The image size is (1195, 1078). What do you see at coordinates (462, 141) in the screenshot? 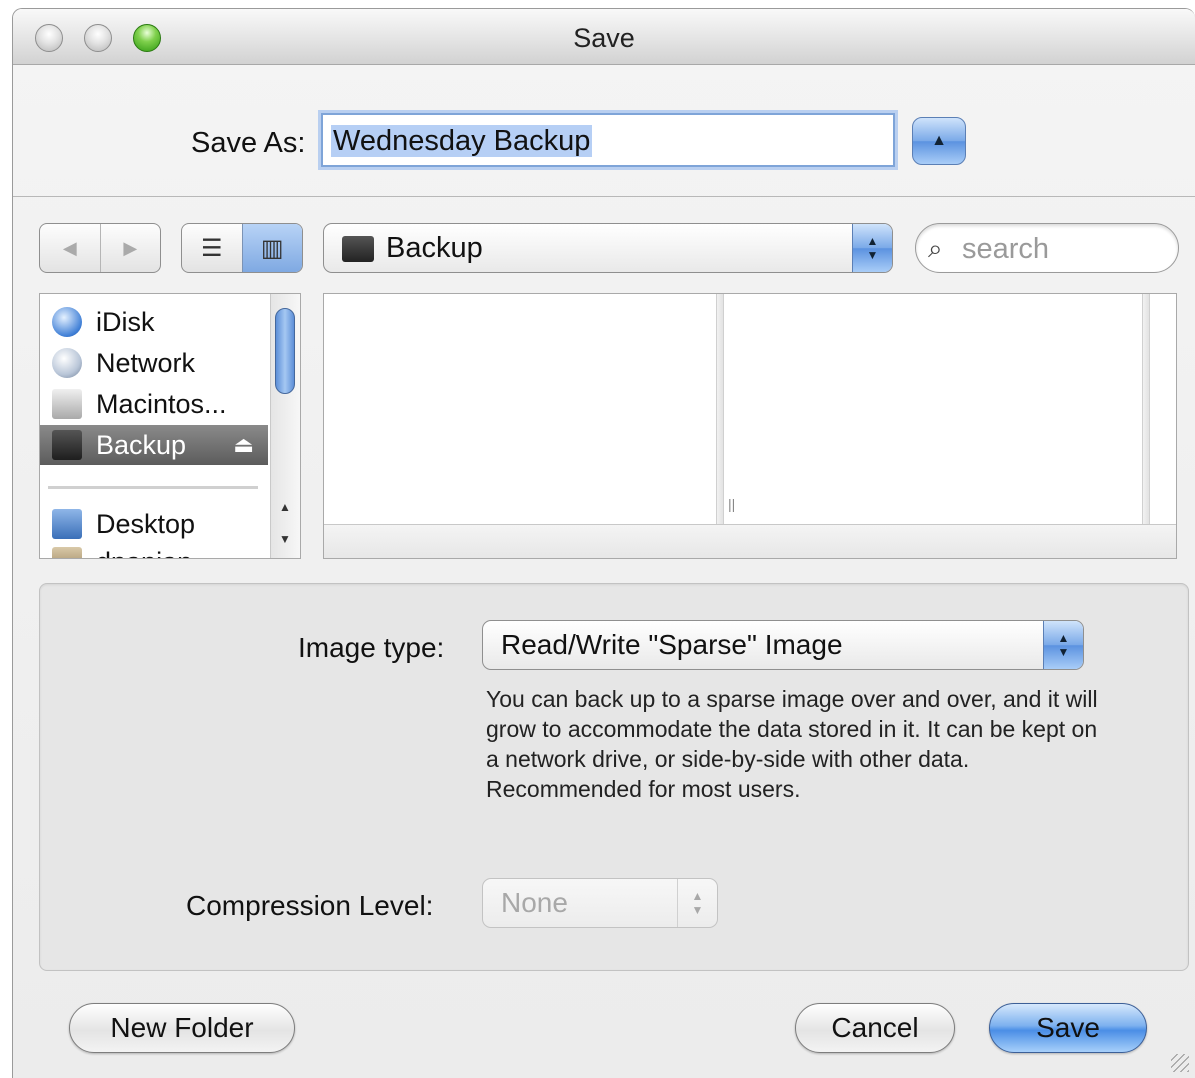
I see `save-as-value: Wednesday Backup` at bounding box center [462, 141].